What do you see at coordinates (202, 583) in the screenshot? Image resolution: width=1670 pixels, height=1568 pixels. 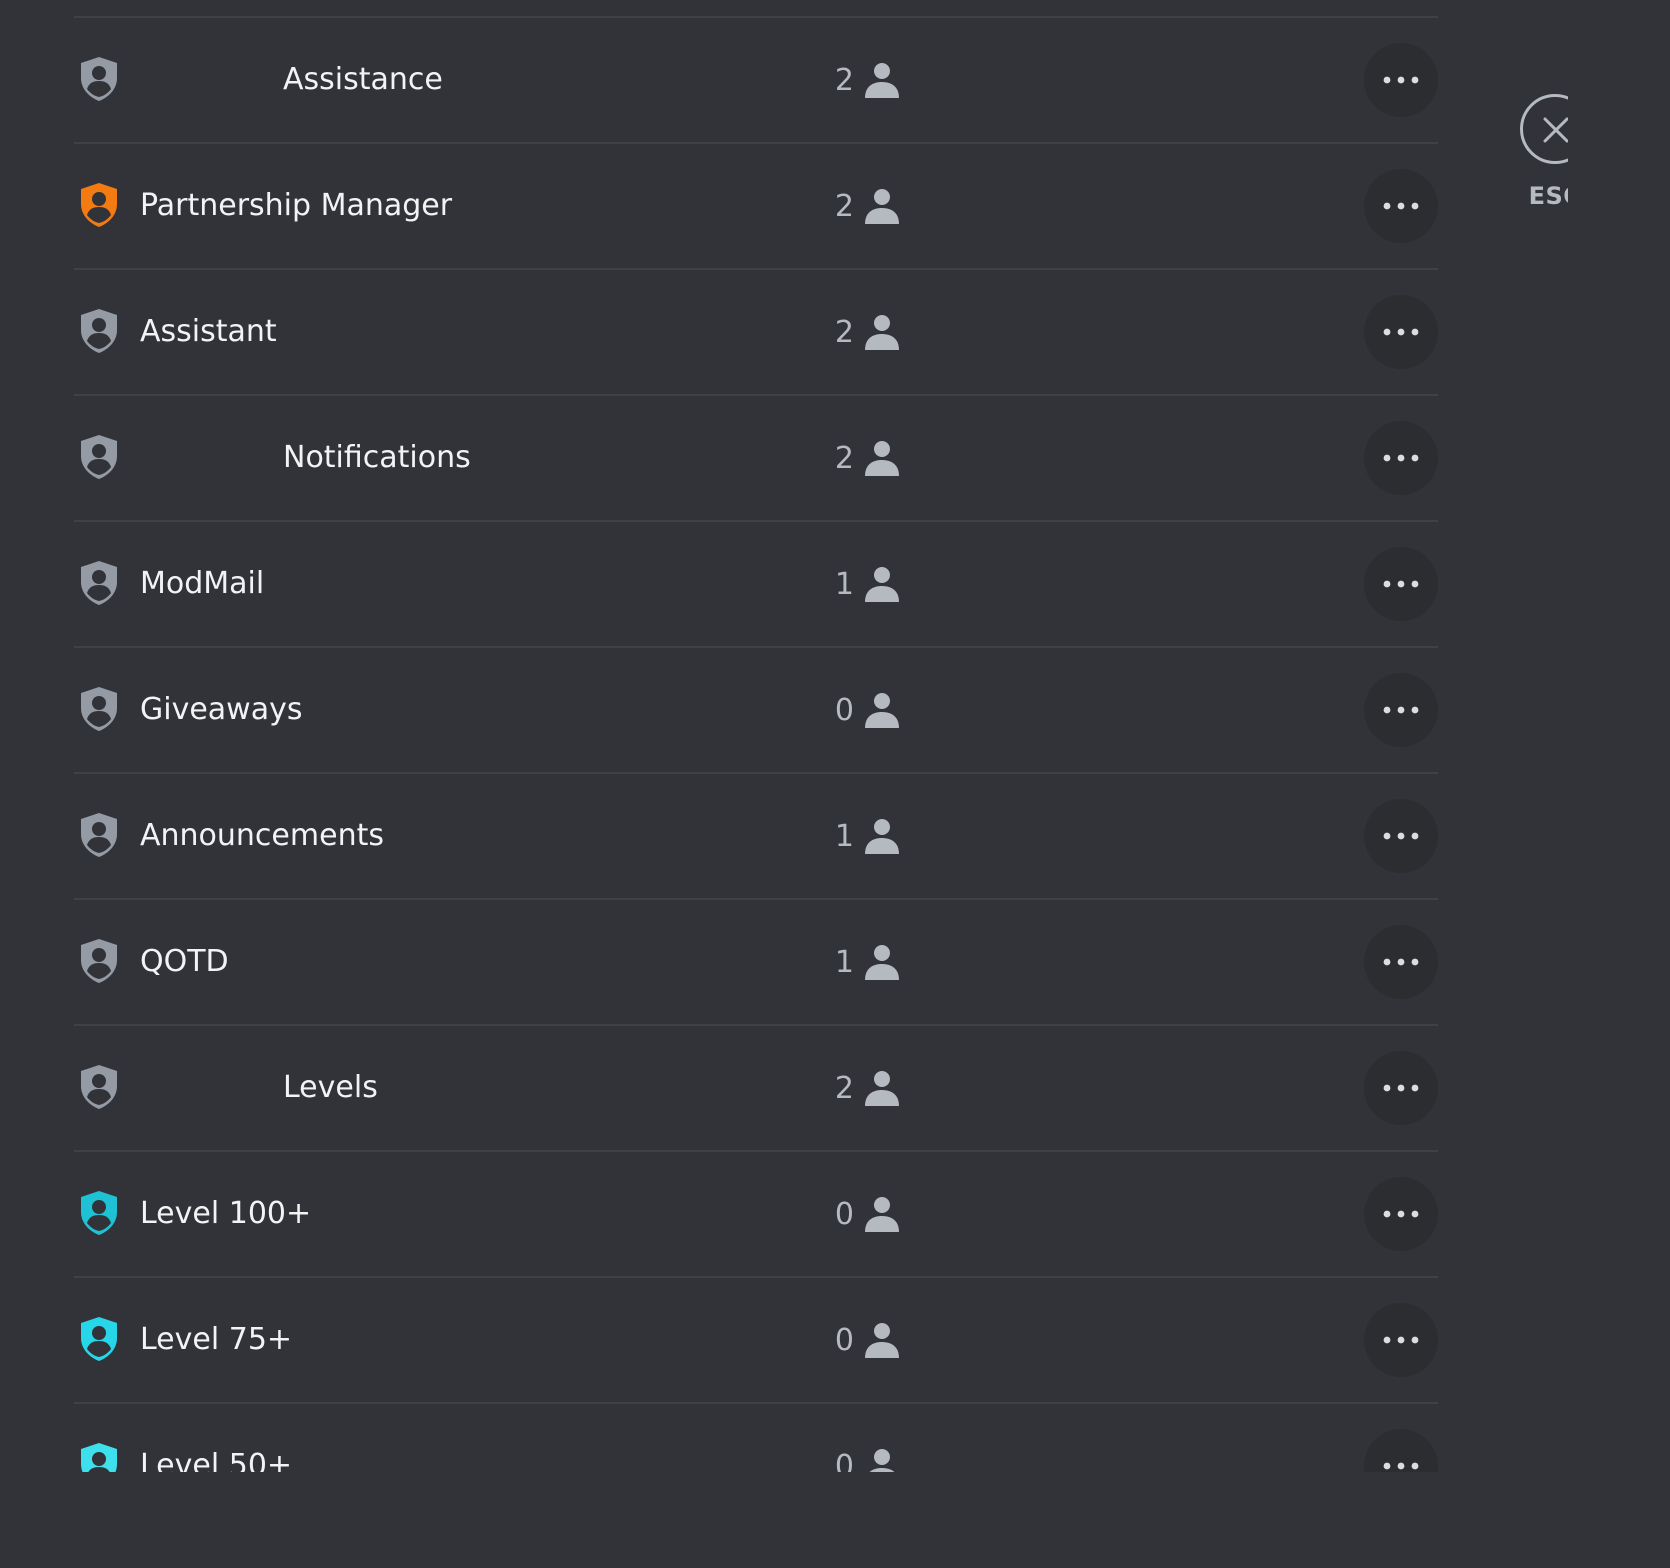 I see `role-name: ModMail` at bounding box center [202, 583].